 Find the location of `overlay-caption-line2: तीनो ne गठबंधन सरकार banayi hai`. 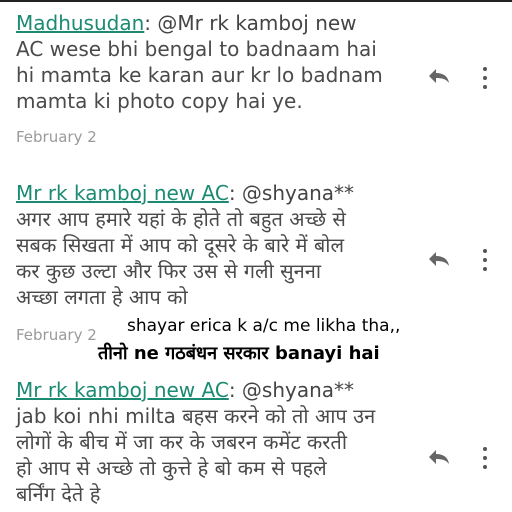

overlay-caption-line2: तीनो ne गठबंधन सरकार banayi hai is located at coordinates (239, 353).